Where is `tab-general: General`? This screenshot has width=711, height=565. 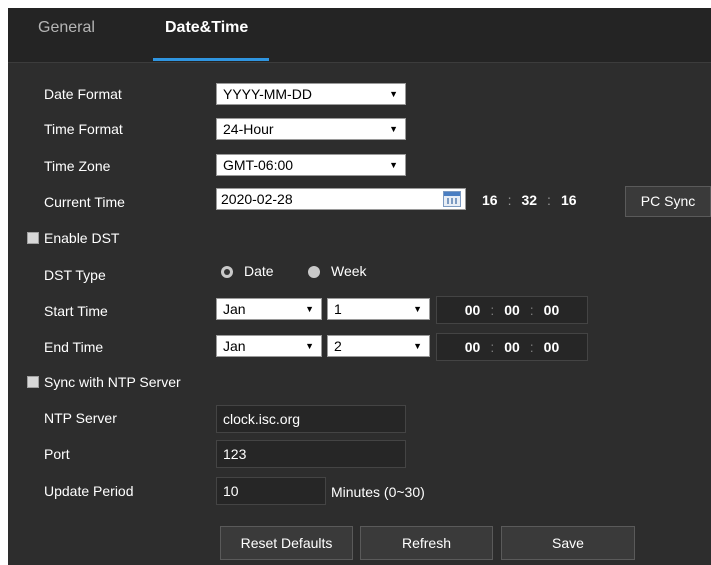
tab-general: General is located at coordinates (66, 28).